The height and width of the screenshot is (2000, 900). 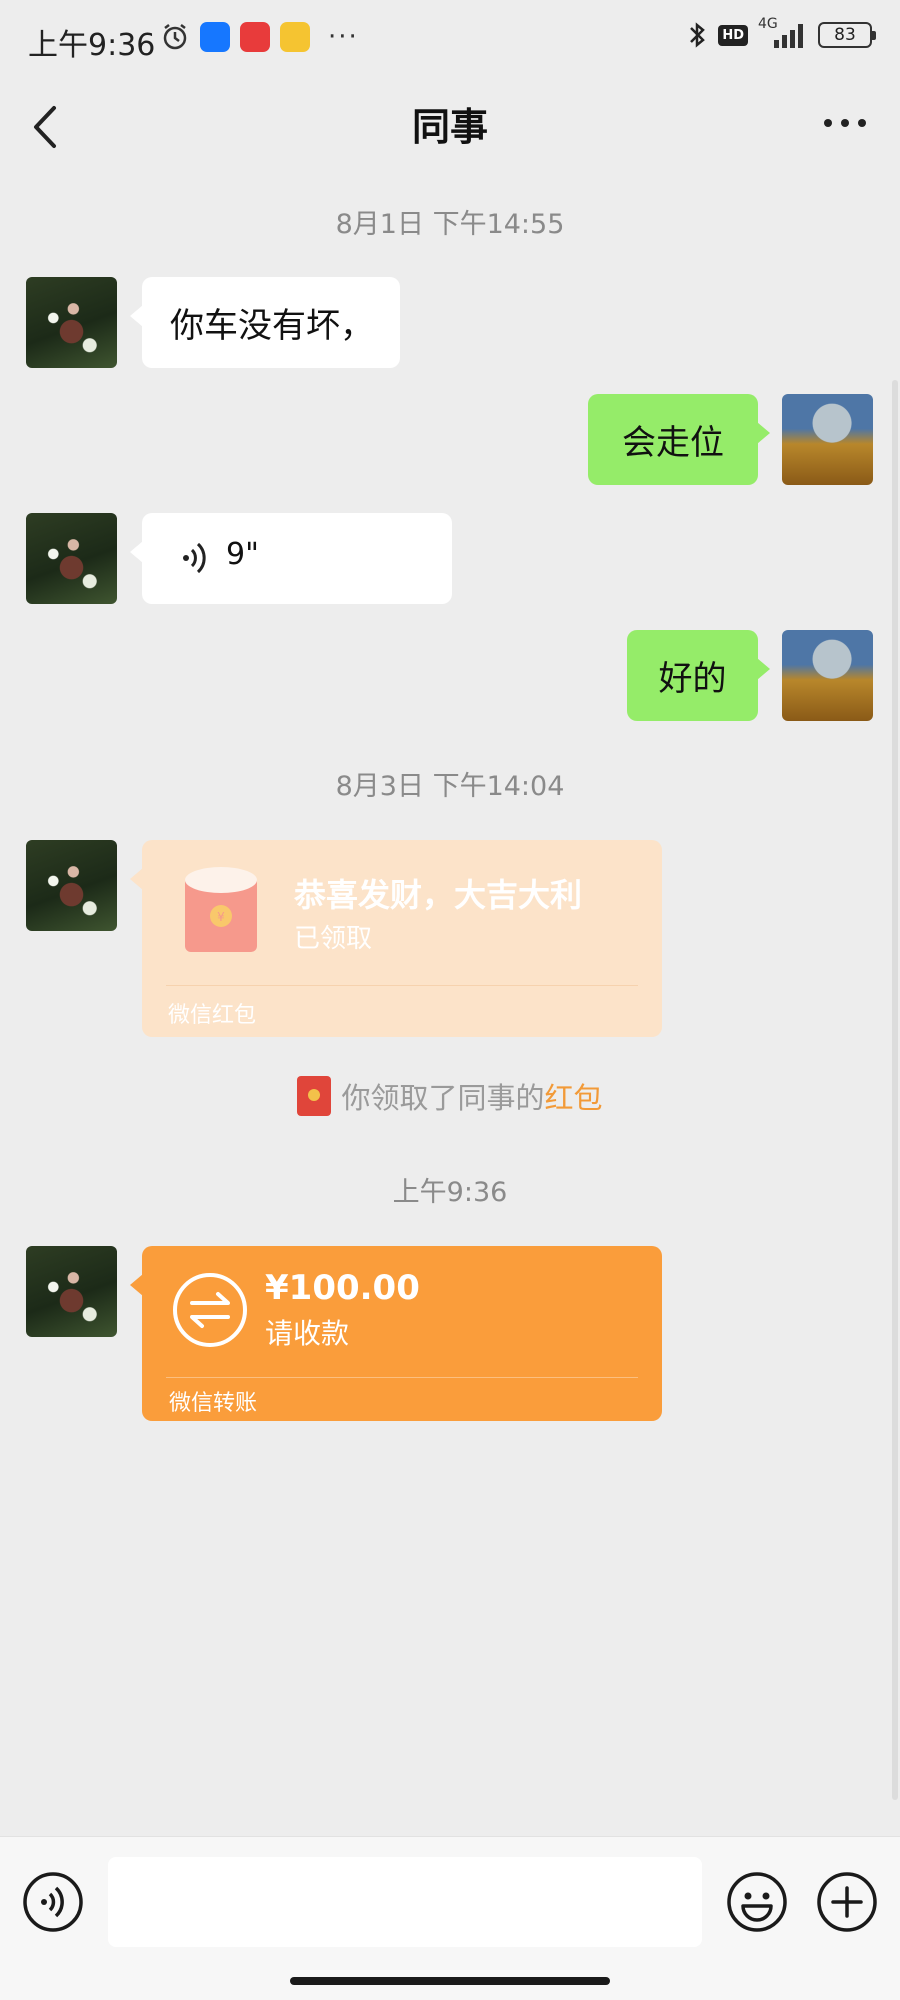 I want to click on transfer-amount: ¥100.00, so click(x=342, y=1288).